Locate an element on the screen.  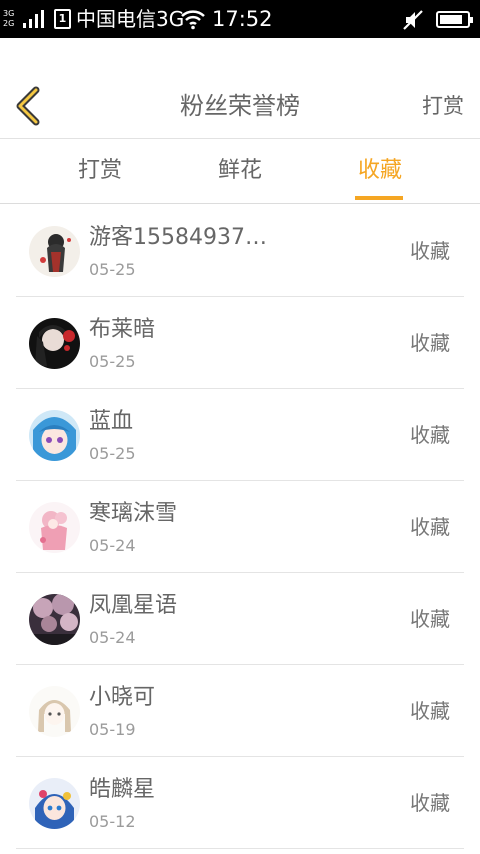
battery-icon is located at coordinates (454, 19).